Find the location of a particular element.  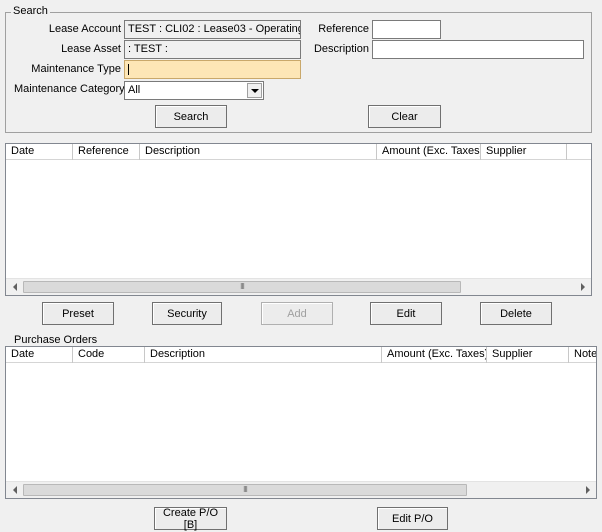

reference-input is located at coordinates (406, 29).